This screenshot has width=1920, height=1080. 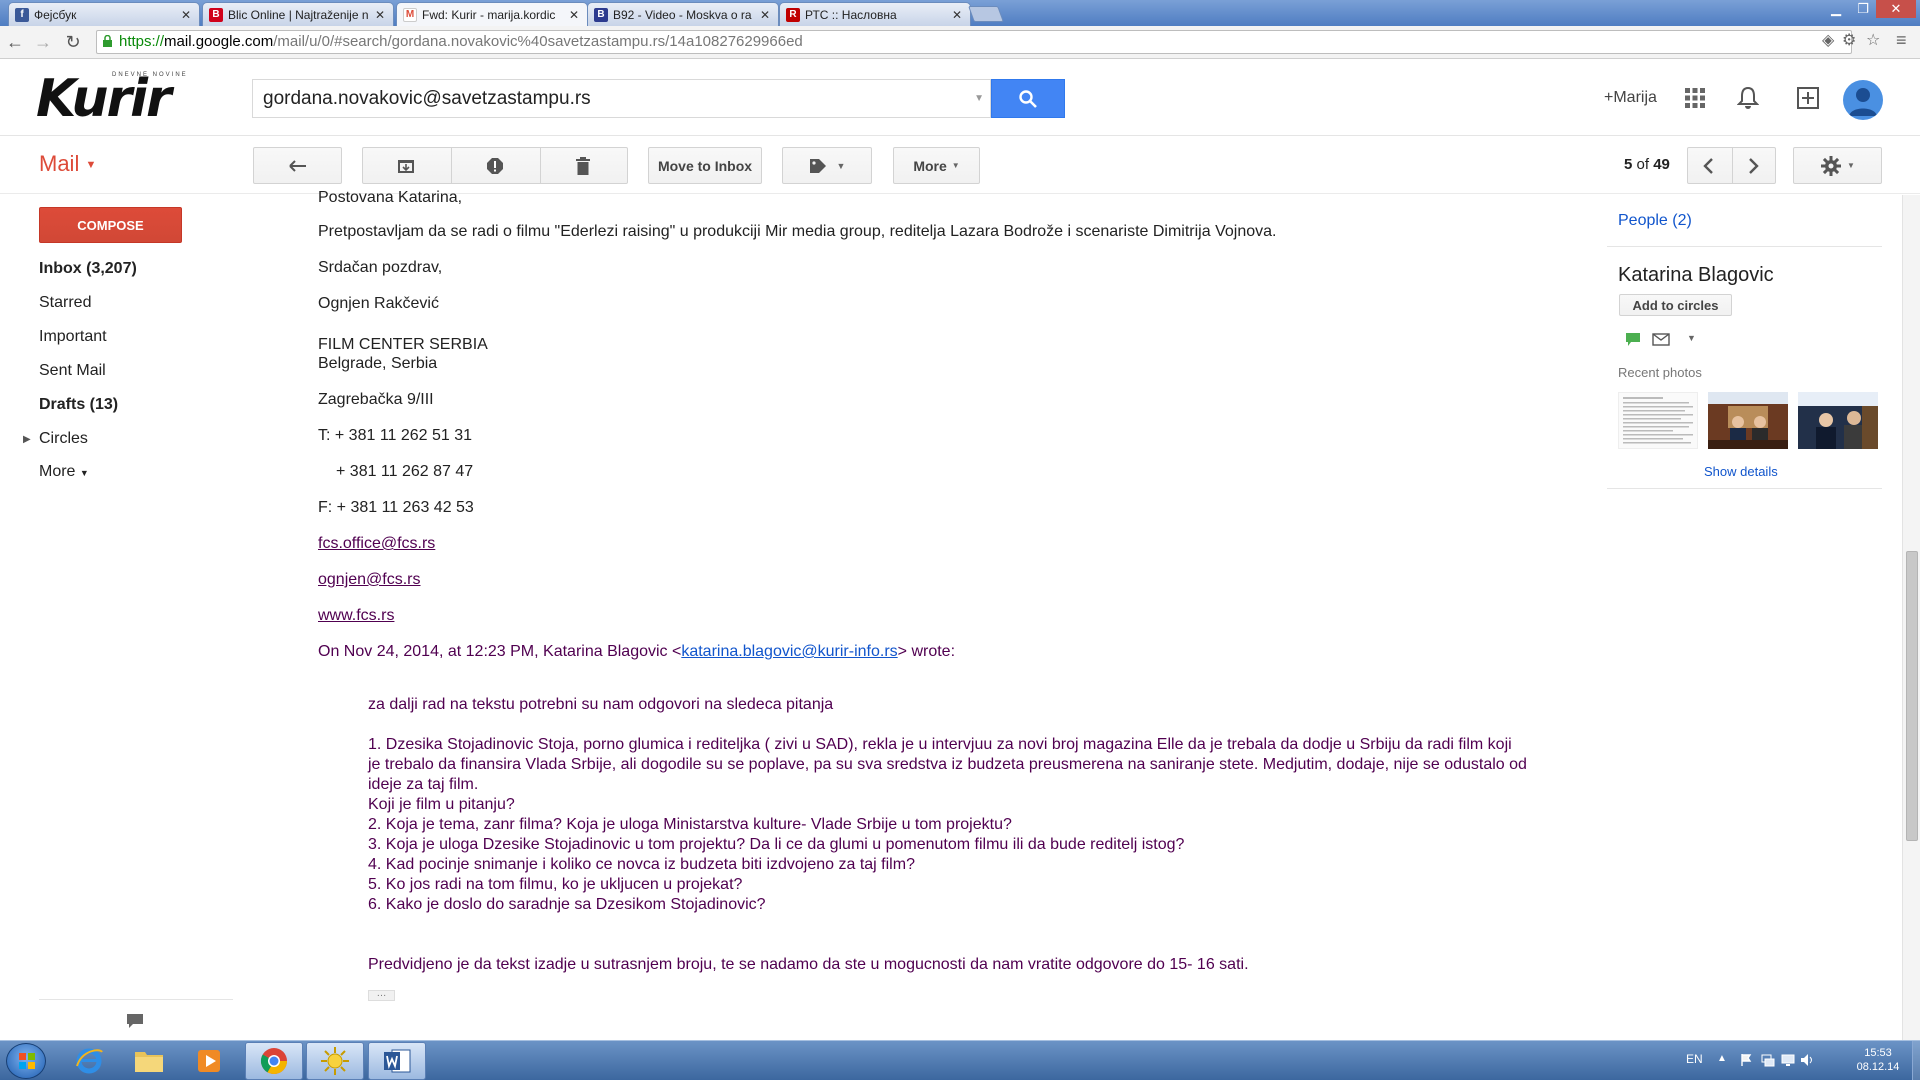 What do you see at coordinates (64, 472) in the screenshot?
I see `nav-item-more: More ▼` at bounding box center [64, 472].